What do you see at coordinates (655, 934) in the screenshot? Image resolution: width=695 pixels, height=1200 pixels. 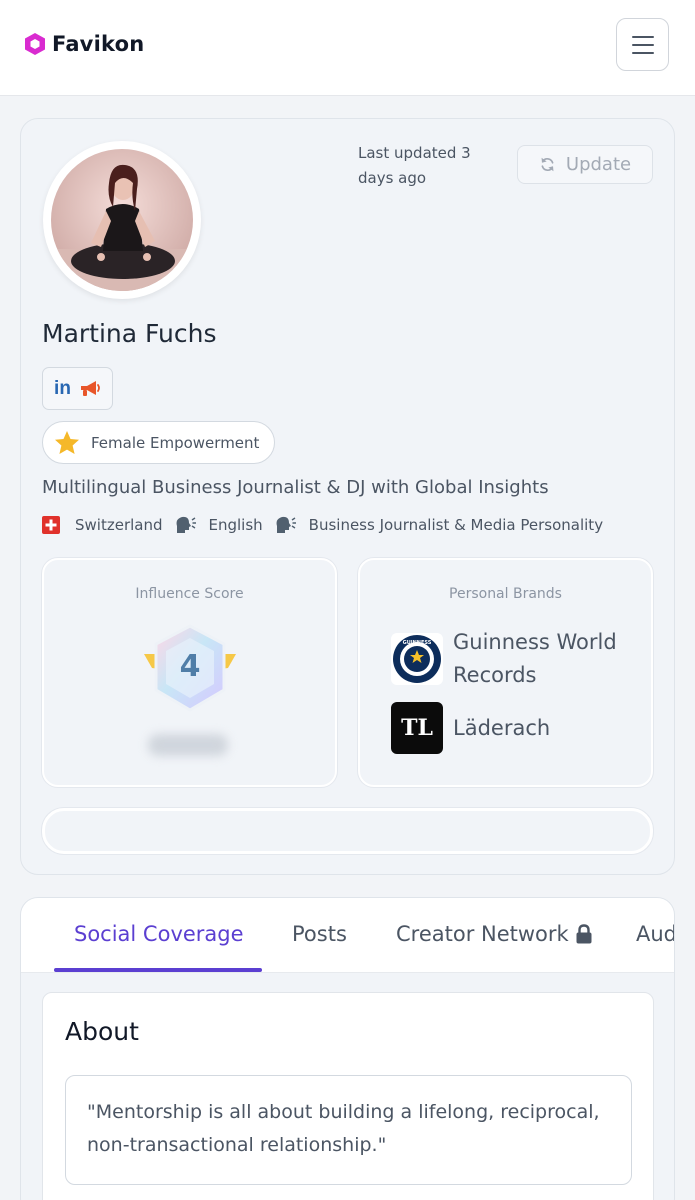 I see `tab-audience: Audie` at bounding box center [655, 934].